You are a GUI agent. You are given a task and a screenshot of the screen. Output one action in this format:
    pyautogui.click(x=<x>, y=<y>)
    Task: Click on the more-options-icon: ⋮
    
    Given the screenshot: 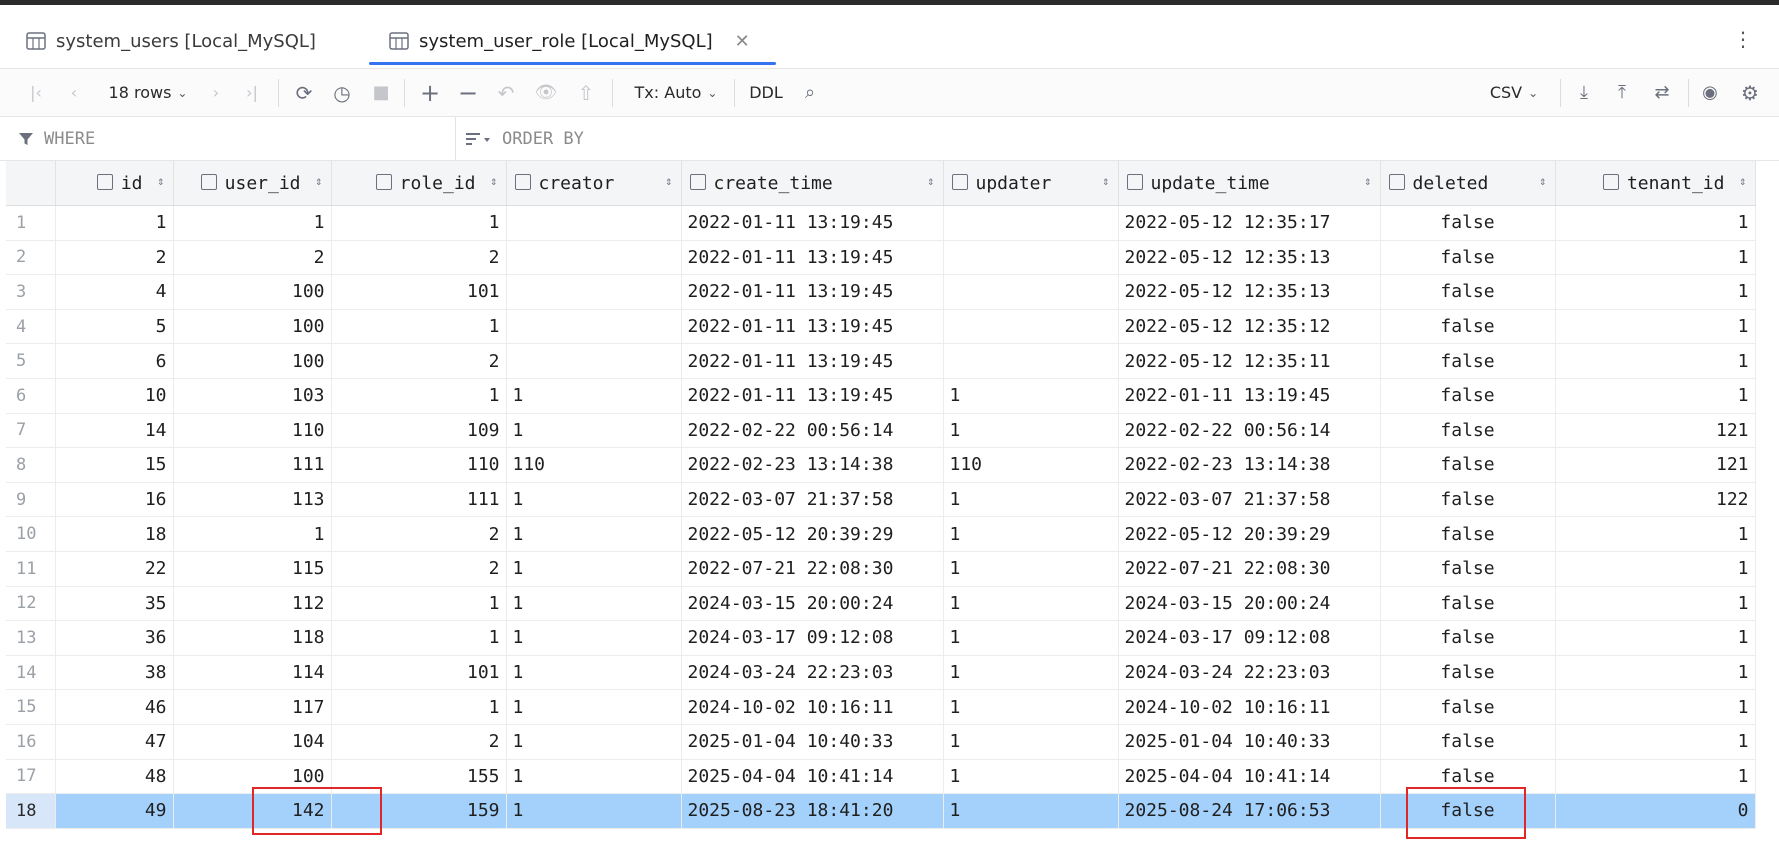 What is the action you would take?
    pyautogui.click(x=1743, y=39)
    